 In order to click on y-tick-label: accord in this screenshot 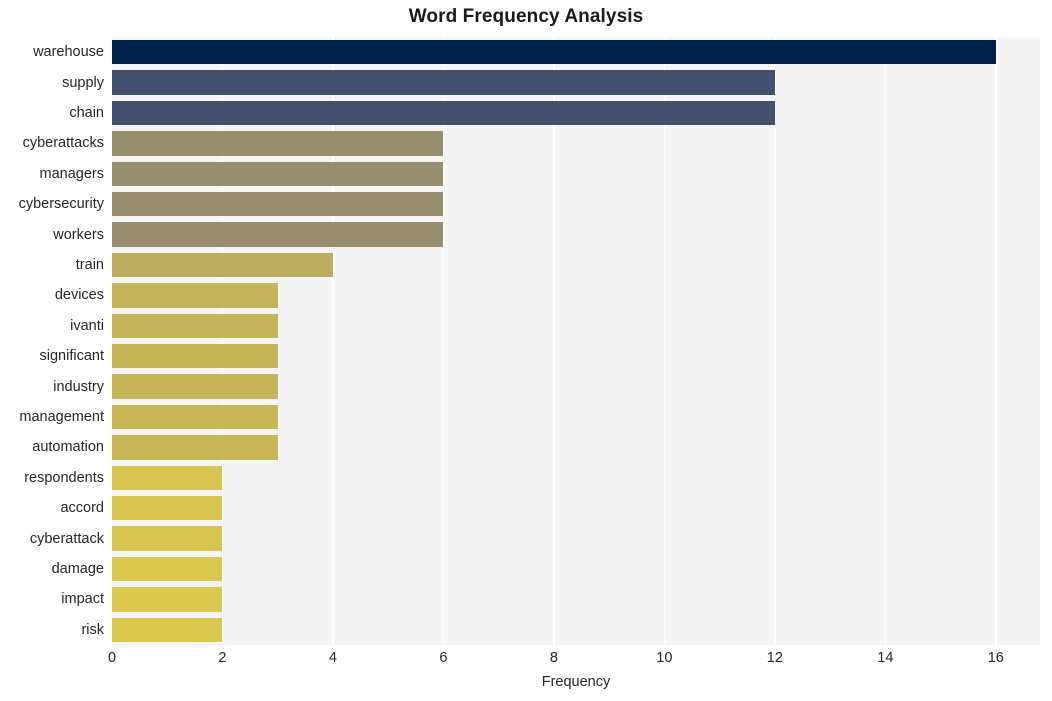, I will do `click(82, 508)`.